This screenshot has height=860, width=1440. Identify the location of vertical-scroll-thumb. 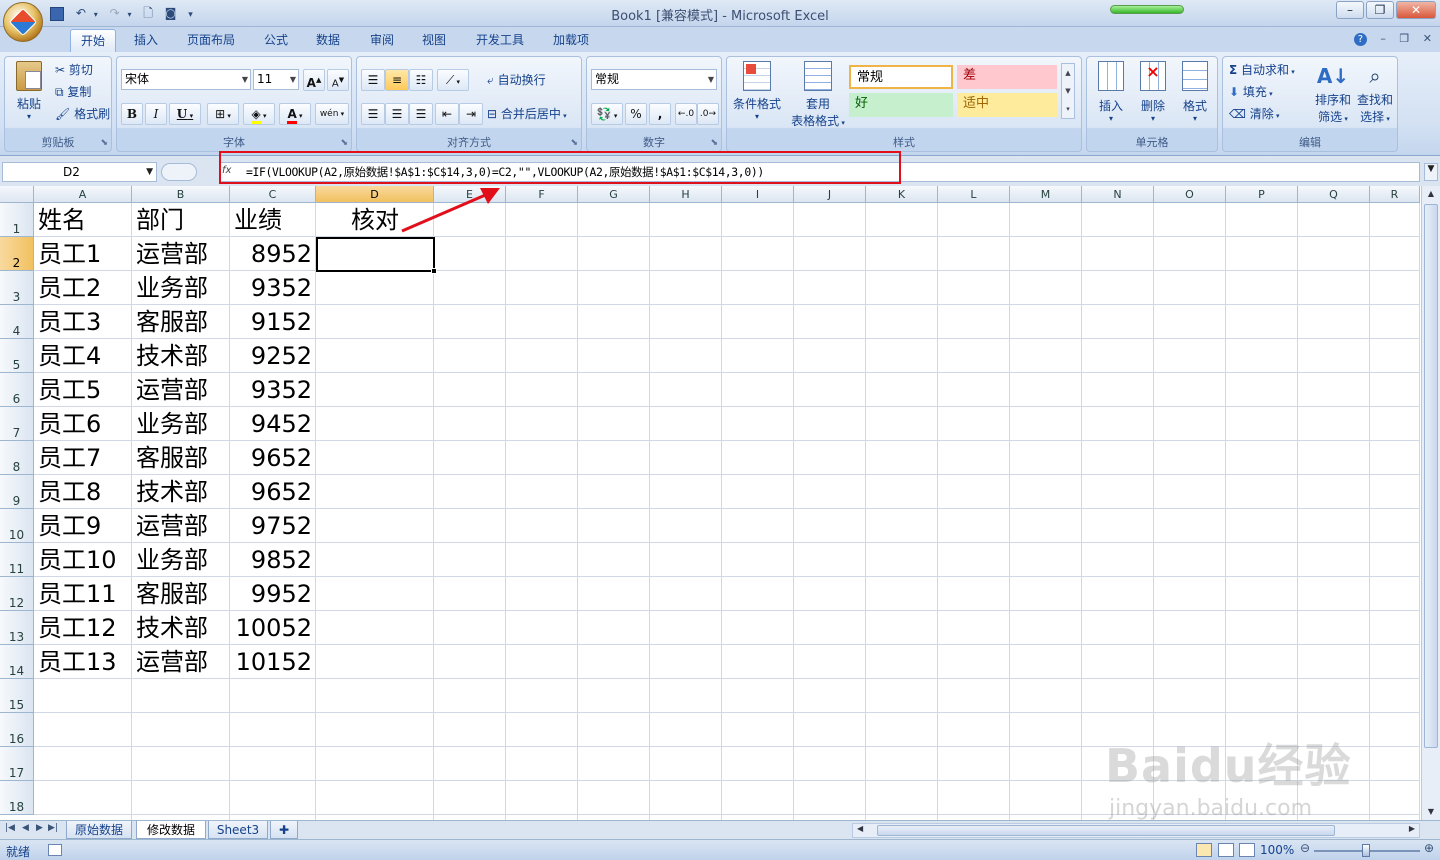
(1431, 476).